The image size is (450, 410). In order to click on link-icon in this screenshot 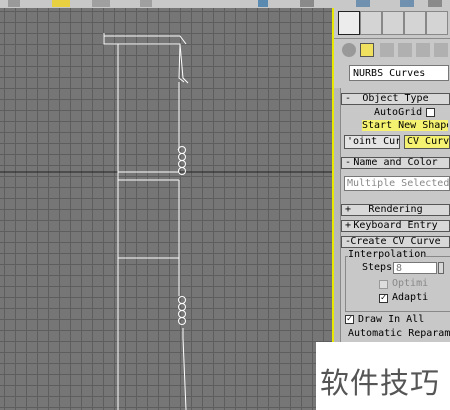, I will do `click(146, 3)`.